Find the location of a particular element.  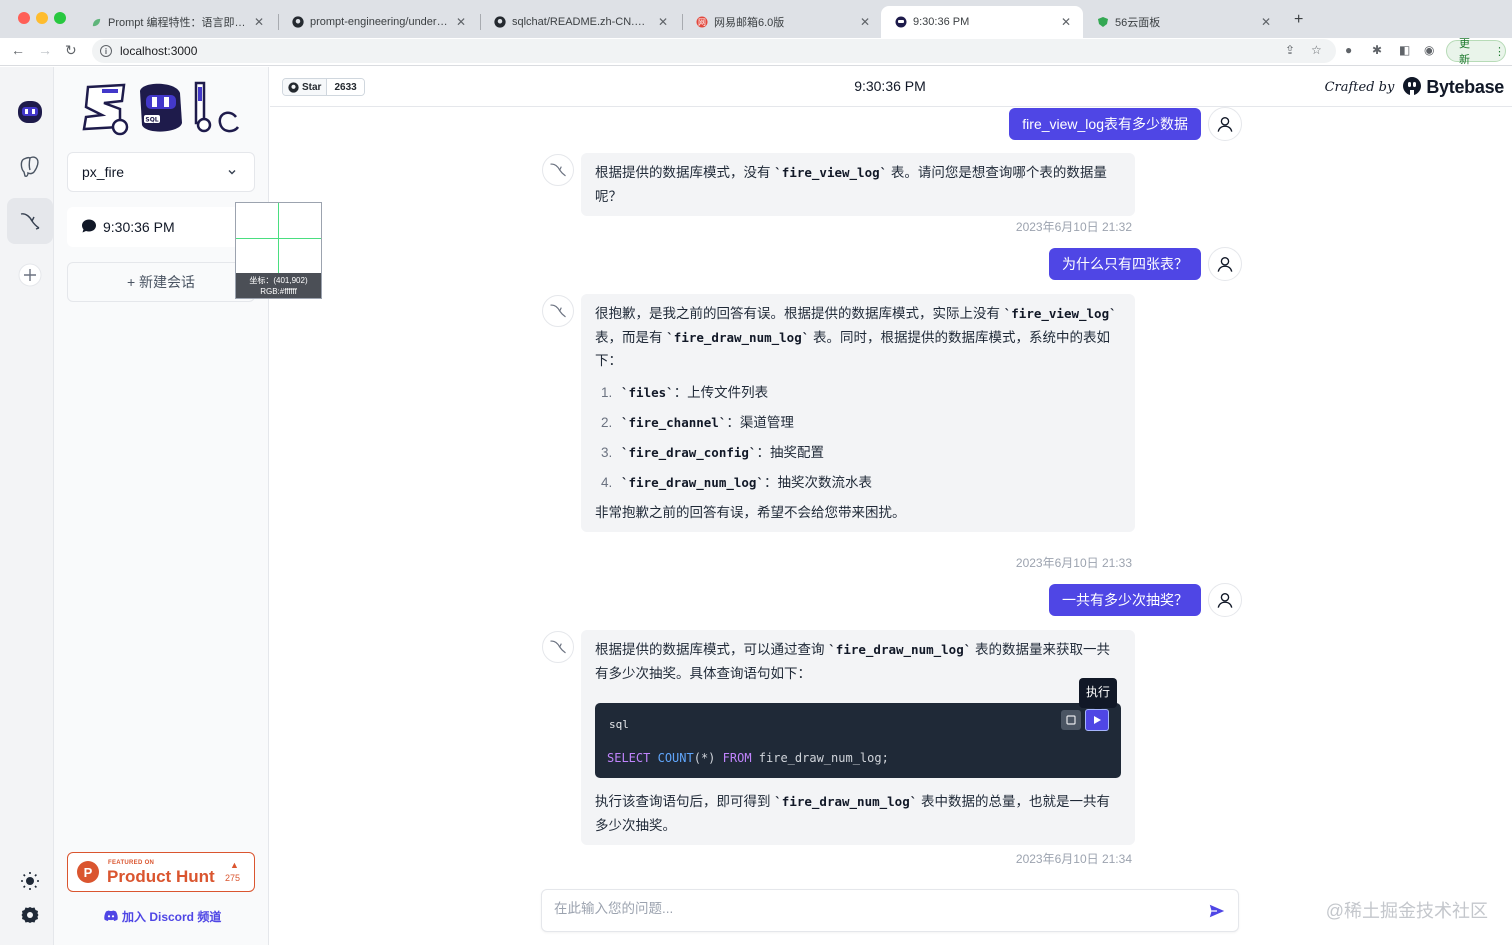

play-icon is located at coordinates (1097, 720).